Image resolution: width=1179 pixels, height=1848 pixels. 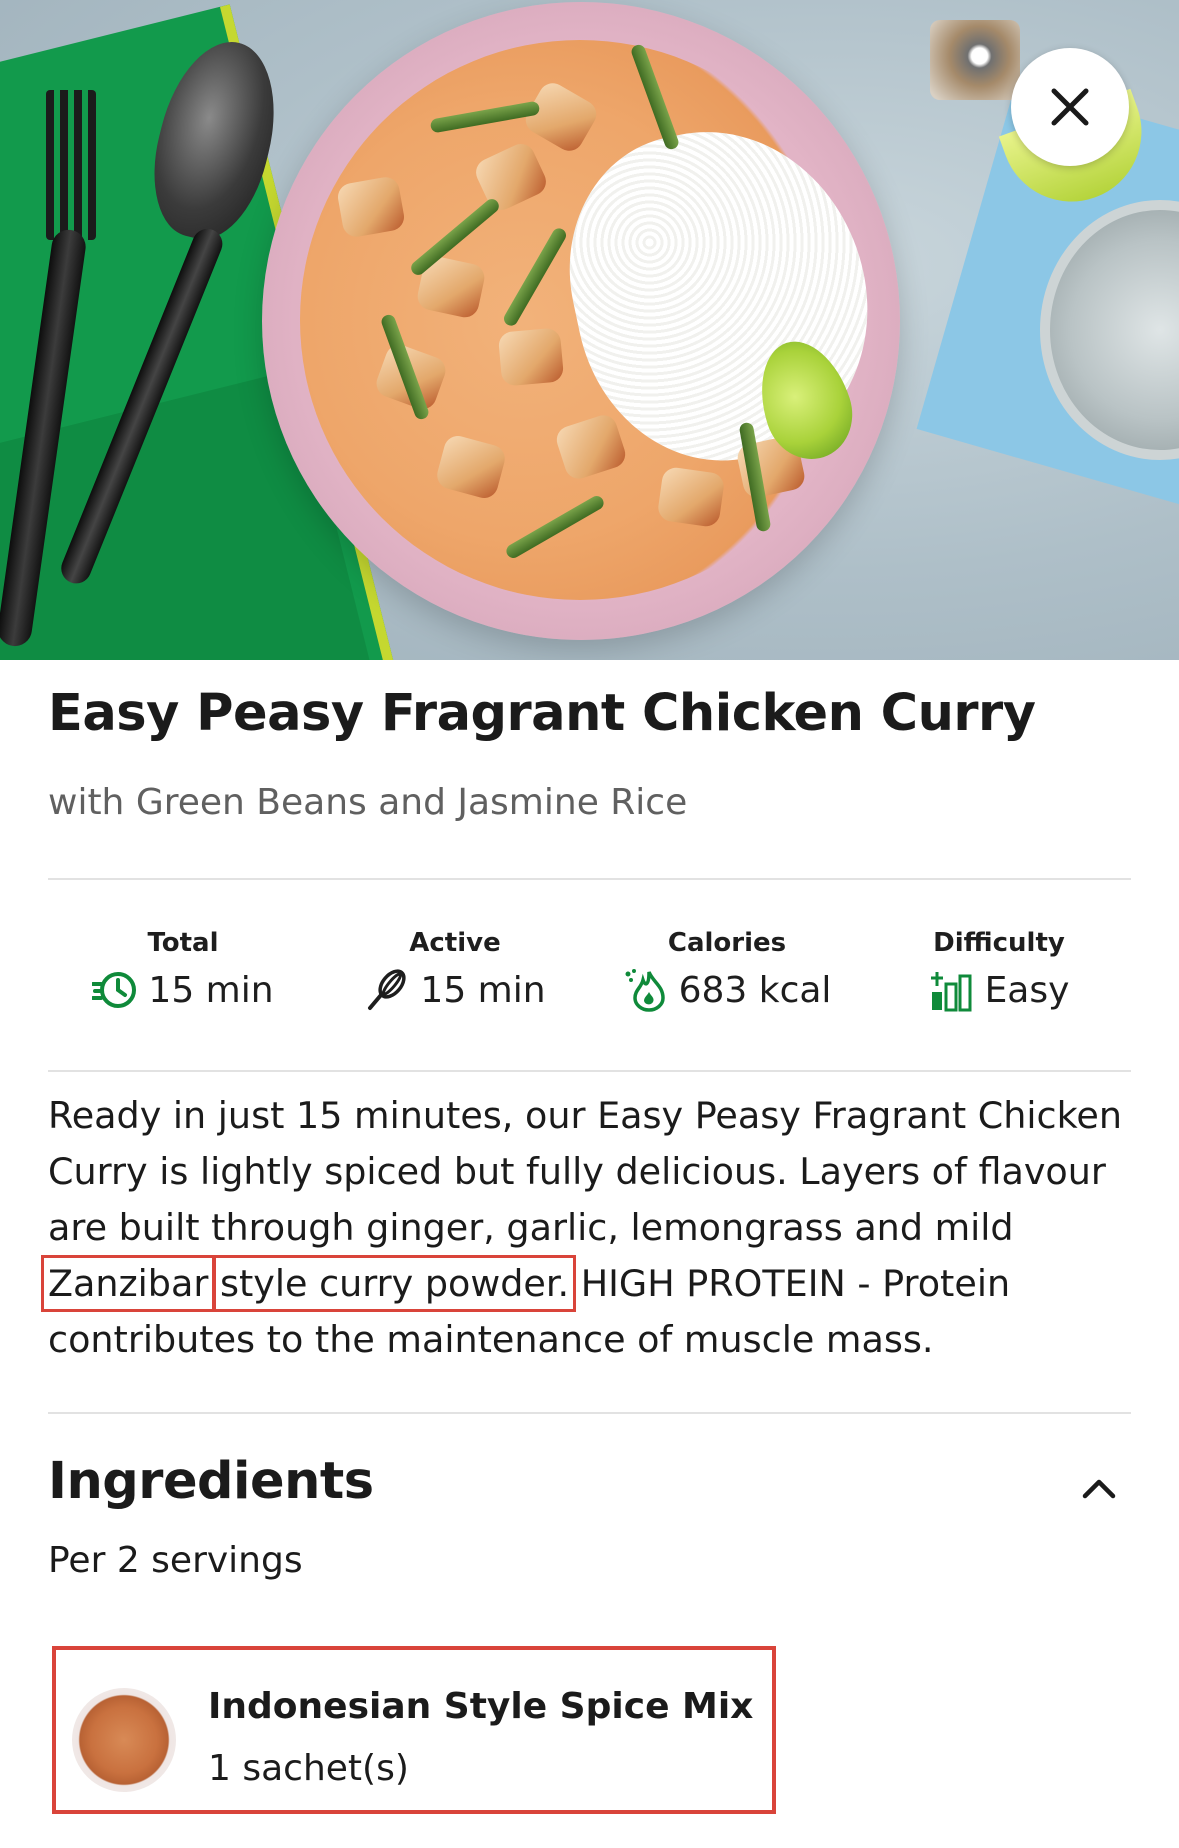 I want to click on close-icon, so click(x=1070, y=107).